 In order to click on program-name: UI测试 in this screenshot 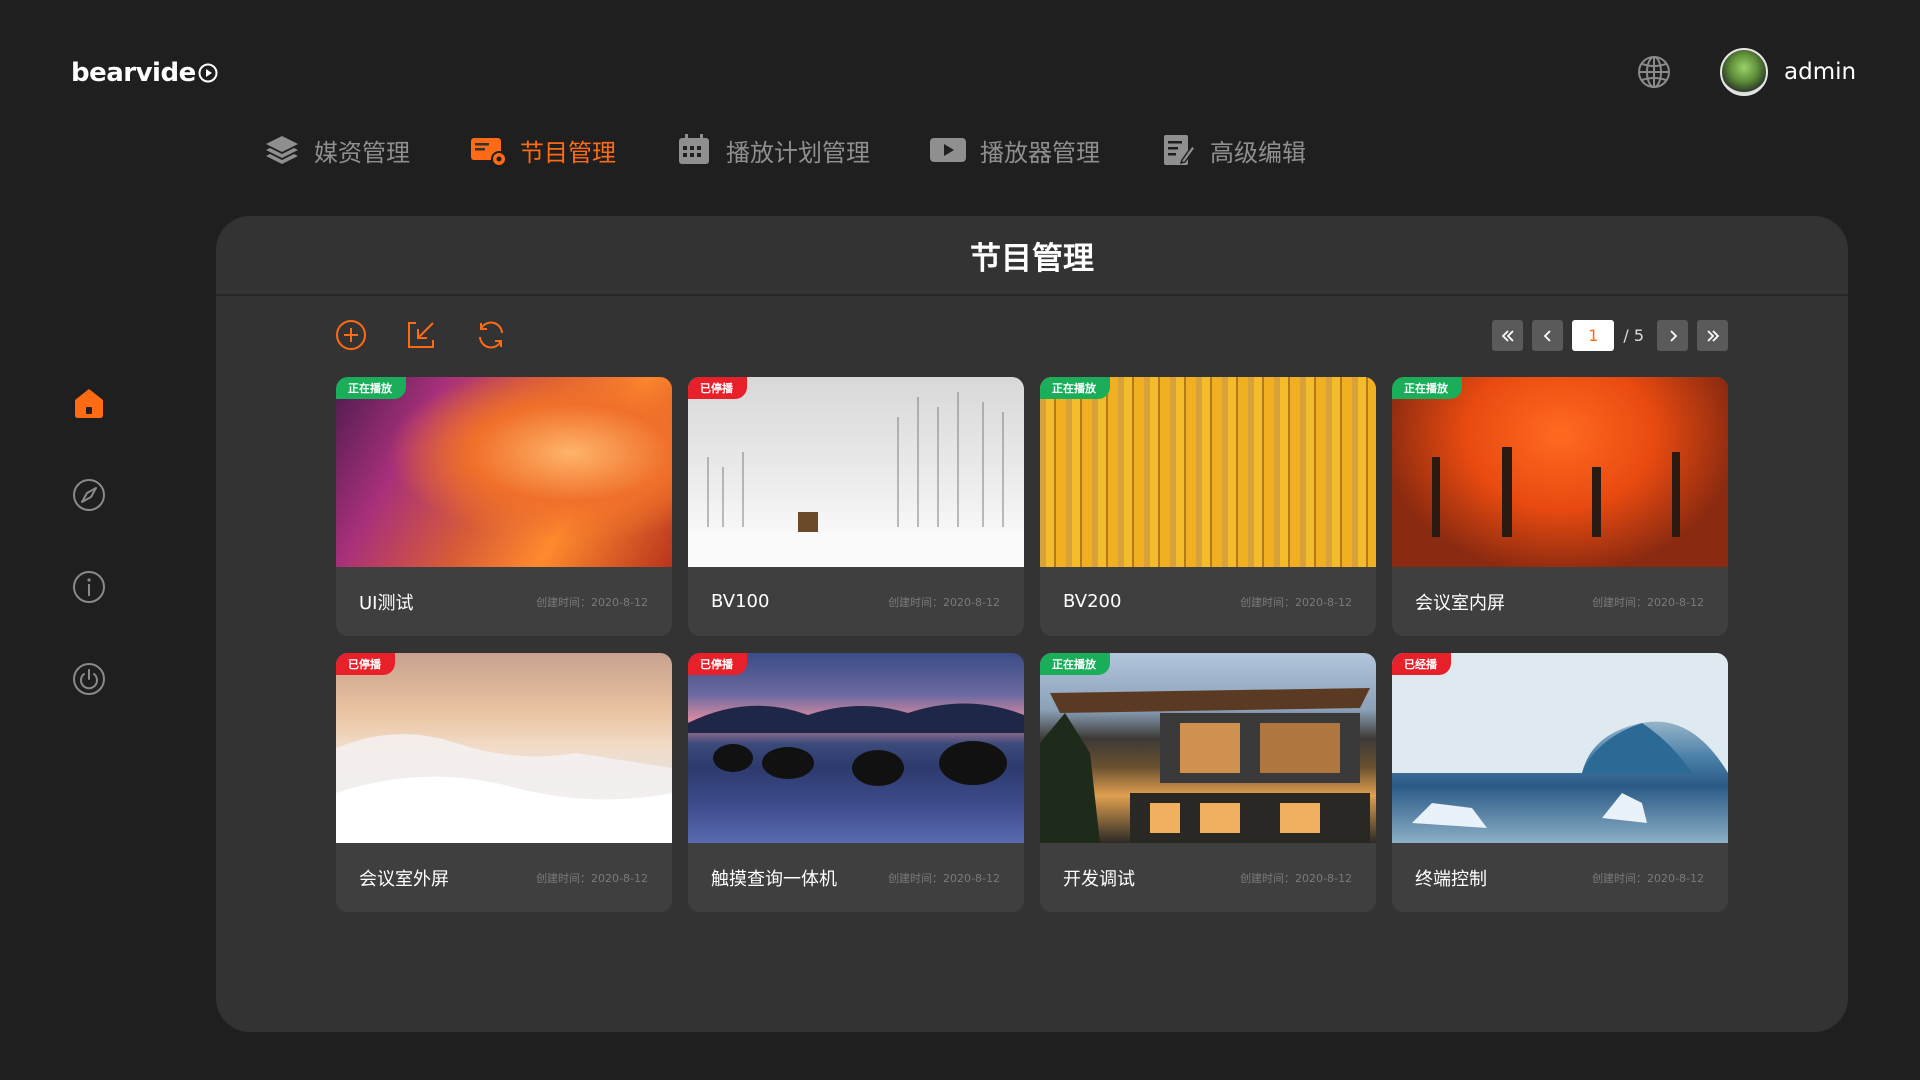, I will do `click(386, 603)`.